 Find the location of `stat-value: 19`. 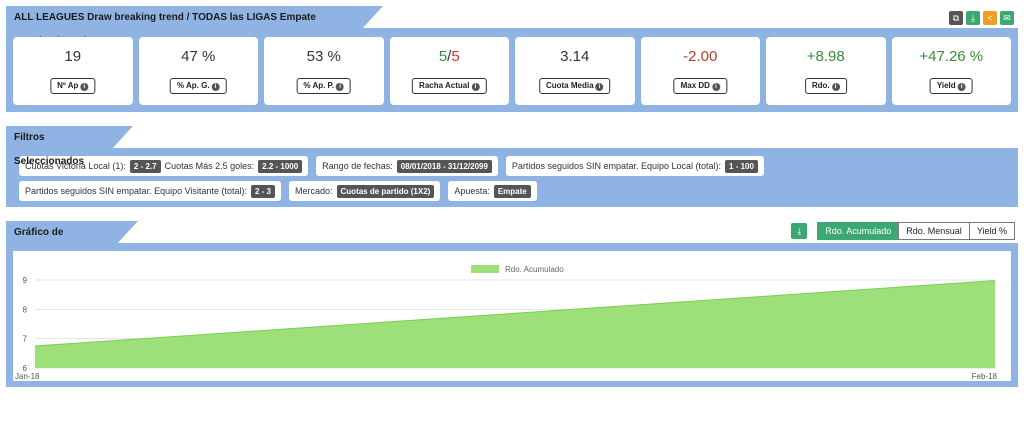

stat-value: 19 is located at coordinates (73, 56).